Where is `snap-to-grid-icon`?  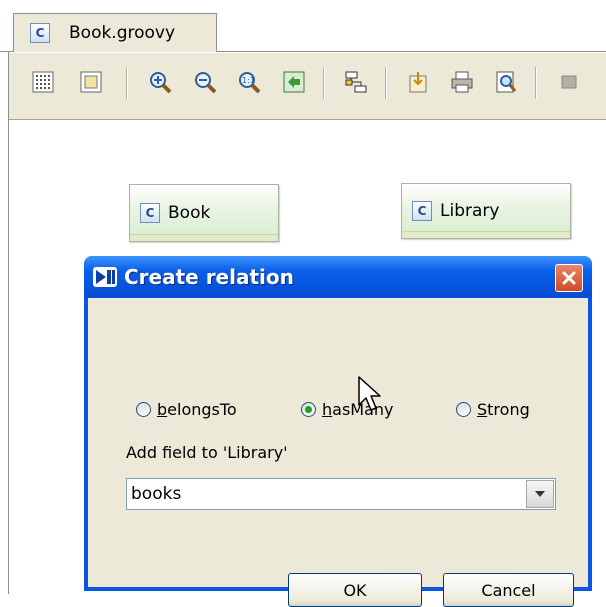
snap-to-grid-icon is located at coordinates (91, 82).